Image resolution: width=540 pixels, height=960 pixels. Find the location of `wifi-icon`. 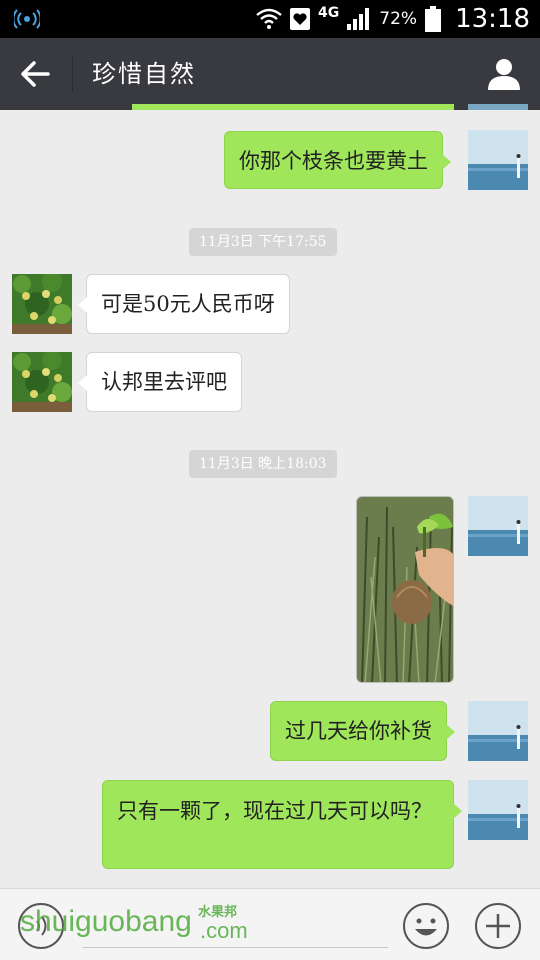

wifi-icon is located at coordinates (269, 18).